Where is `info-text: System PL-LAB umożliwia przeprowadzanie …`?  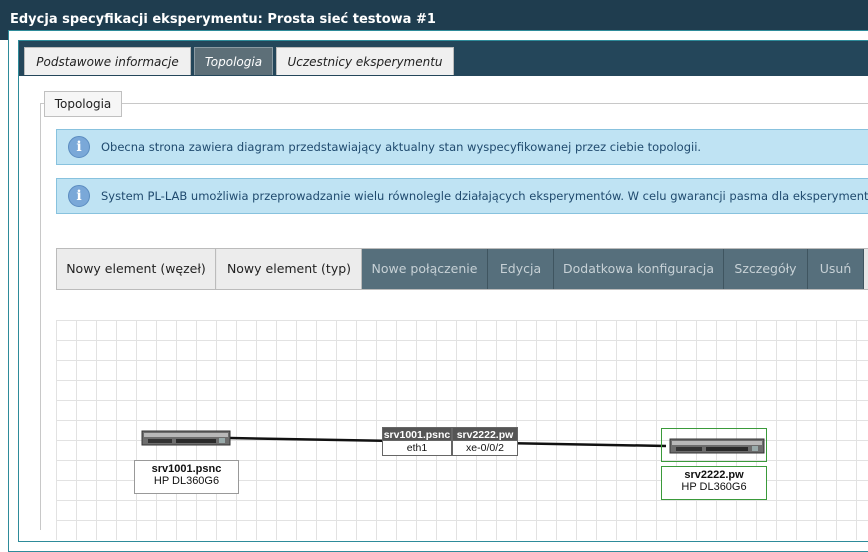 info-text: System PL-LAB umożliwia przeprowadzanie … is located at coordinates (484, 196).